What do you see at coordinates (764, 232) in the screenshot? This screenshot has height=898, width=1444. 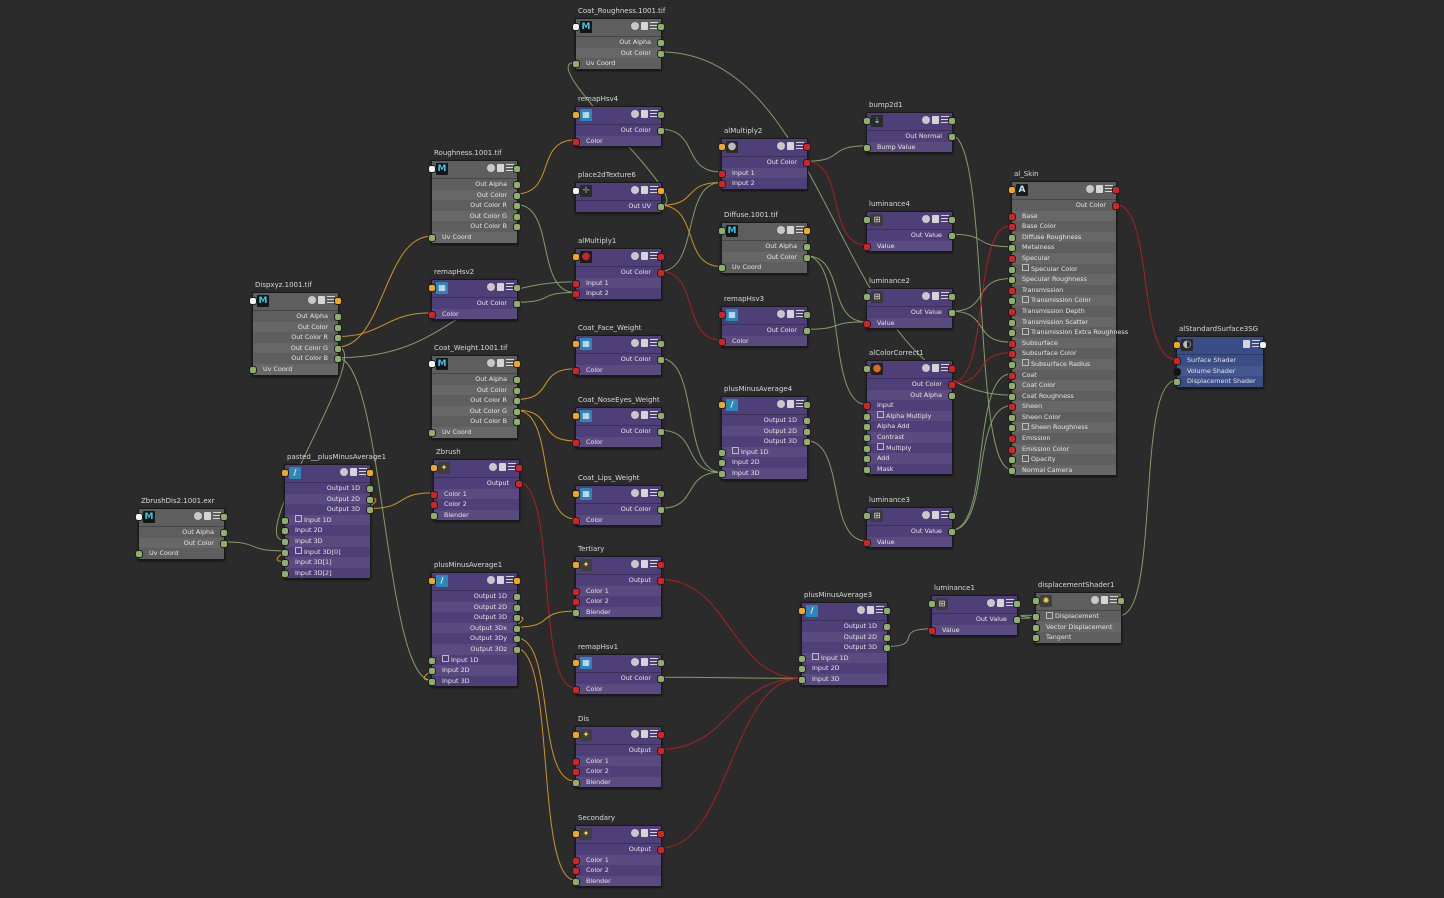 I see `node-header: M` at bounding box center [764, 232].